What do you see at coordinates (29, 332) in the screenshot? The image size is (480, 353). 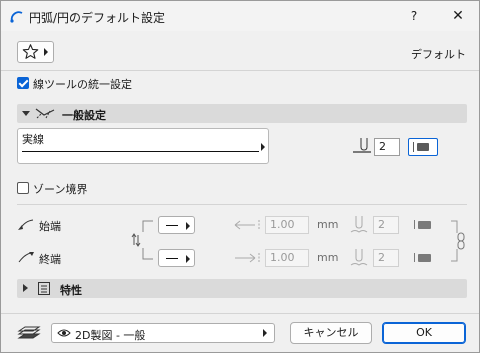 I see `layers-icon` at bounding box center [29, 332].